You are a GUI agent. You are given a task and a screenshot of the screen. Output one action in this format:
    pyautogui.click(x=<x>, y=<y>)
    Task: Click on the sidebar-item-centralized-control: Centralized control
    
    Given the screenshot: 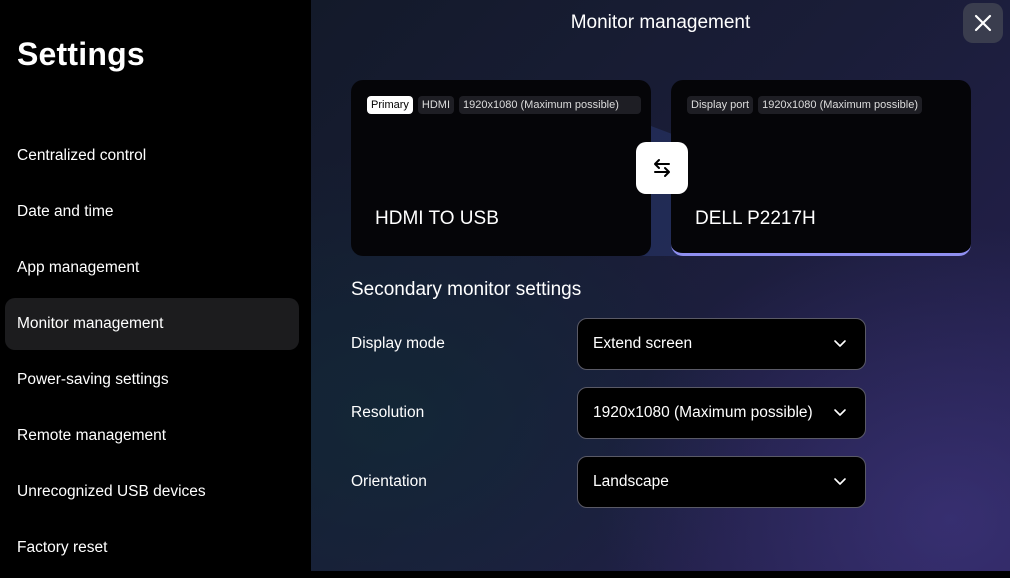 What is the action you would take?
    pyautogui.click(x=152, y=156)
    